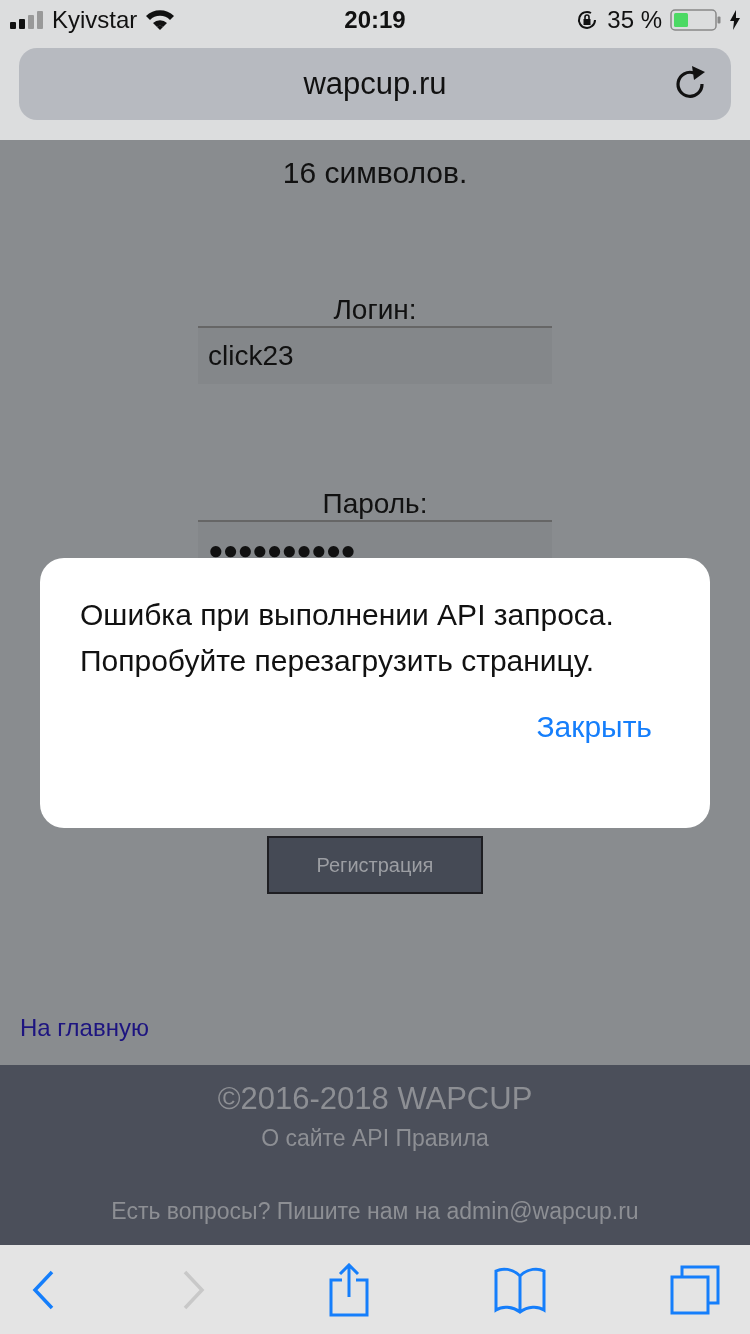 Image resolution: width=750 pixels, height=1334 pixels. What do you see at coordinates (349, 1289) in the screenshot?
I see `share-icon` at bounding box center [349, 1289].